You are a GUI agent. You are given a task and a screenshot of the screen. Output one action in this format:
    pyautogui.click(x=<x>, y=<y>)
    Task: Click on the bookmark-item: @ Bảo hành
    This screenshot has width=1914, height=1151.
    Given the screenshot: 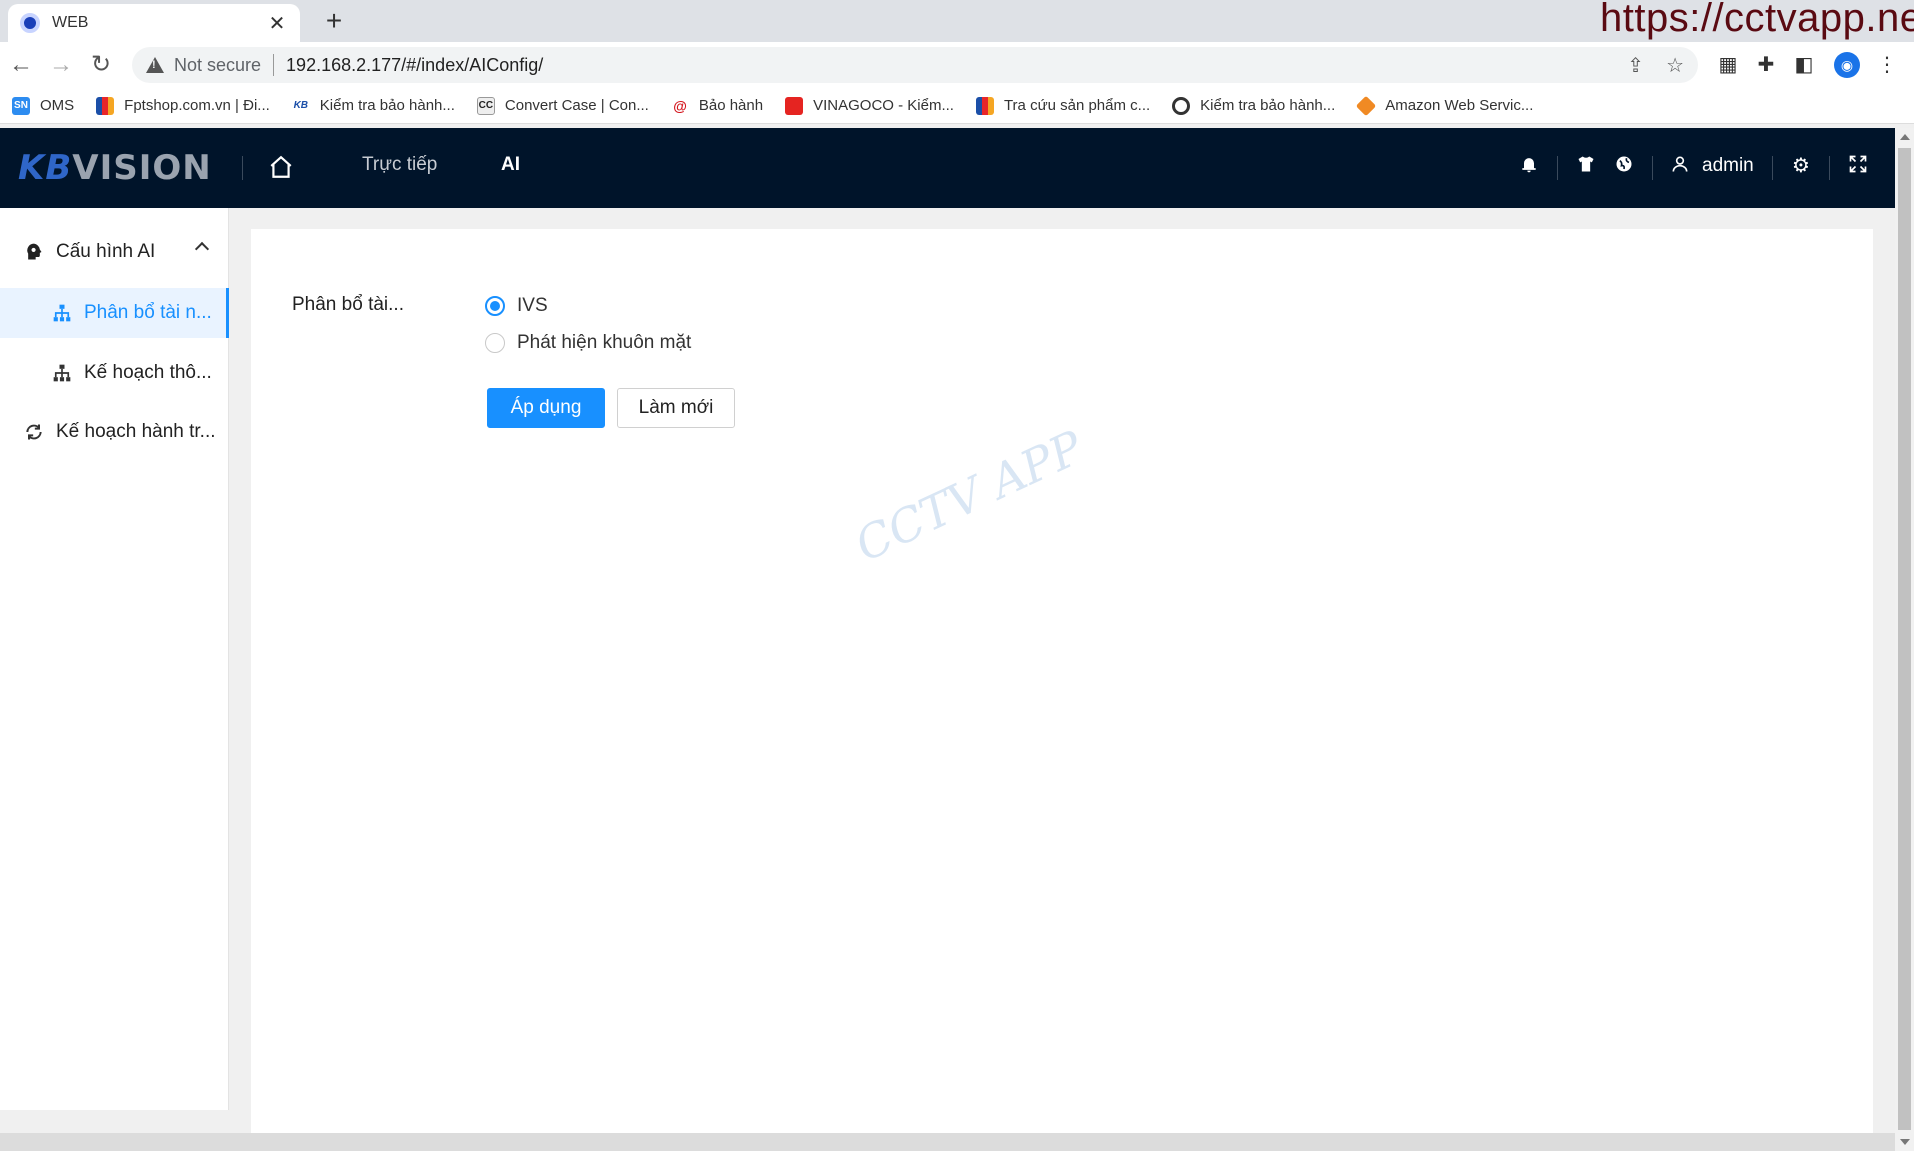 What is the action you would take?
    pyautogui.click(x=716, y=105)
    